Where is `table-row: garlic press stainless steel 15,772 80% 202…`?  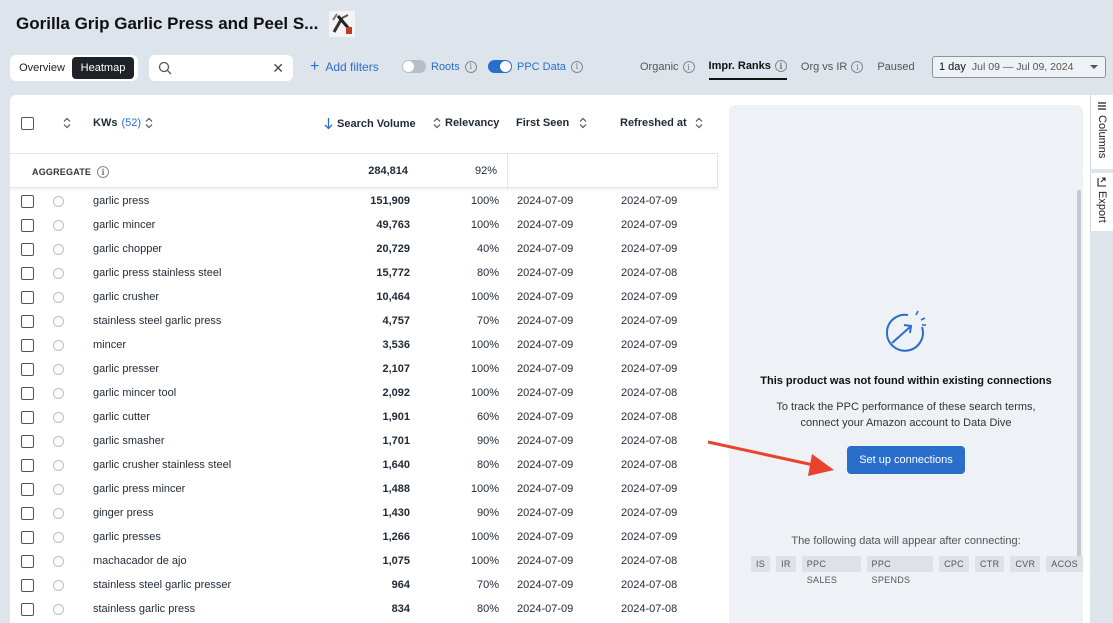 table-row: garlic press stainless steel 15,772 80% 202… is located at coordinates (369, 274).